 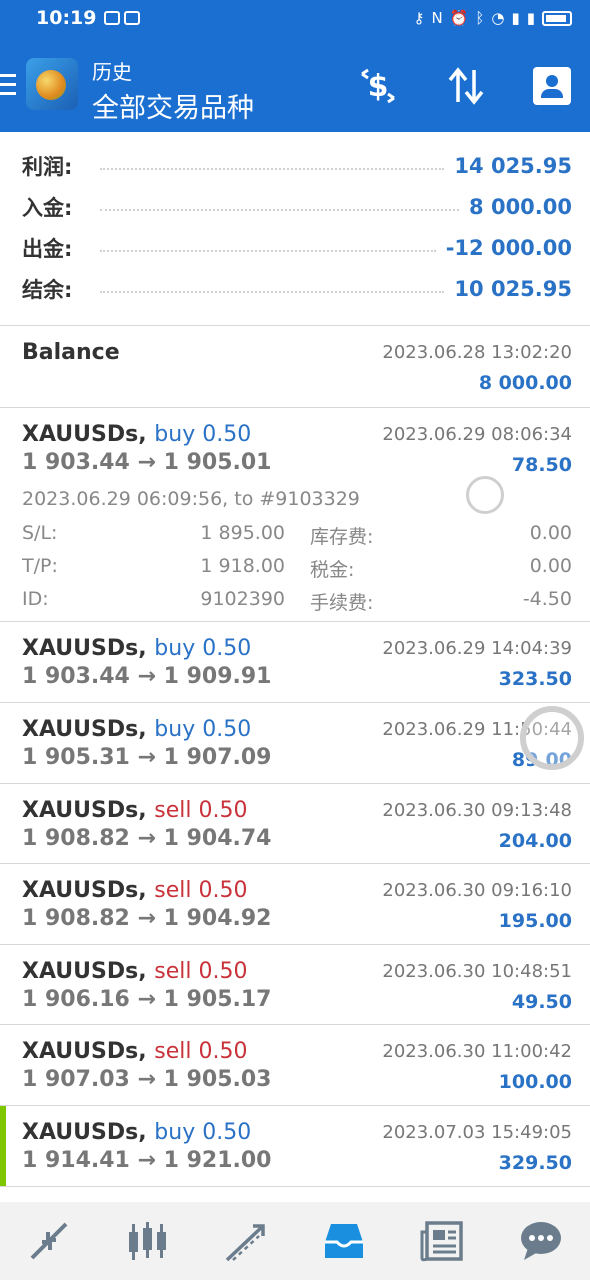 I want to click on history-icon, so click(x=344, y=1241).